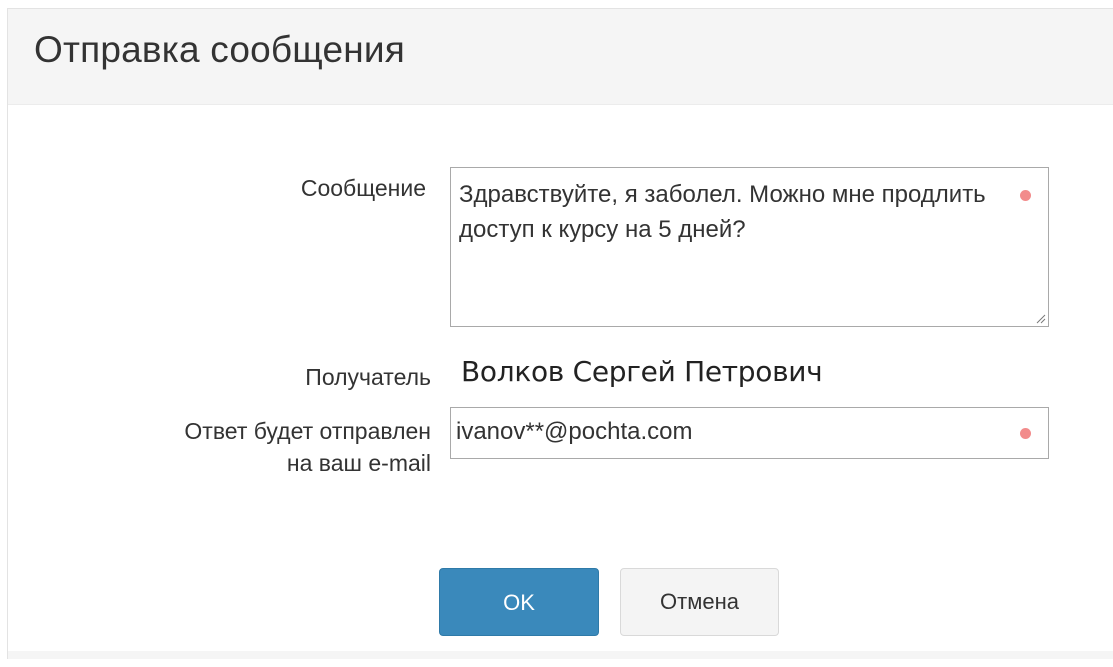 The width and height of the screenshot is (1113, 667). Describe the element at coordinates (307, 447) in the screenshot. I see `reply-email-label: Ответ будет отправлен на ваш e-mail` at that location.